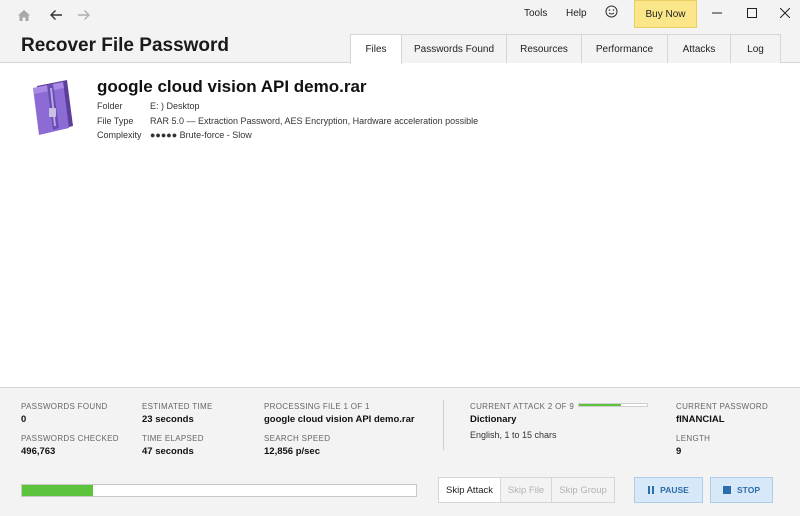 The height and width of the screenshot is (516, 800). What do you see at coordinates (454, 48) in the screenshot?
I see `tab-passwords-found: Passwords Found` at bounding box center [454, 48].